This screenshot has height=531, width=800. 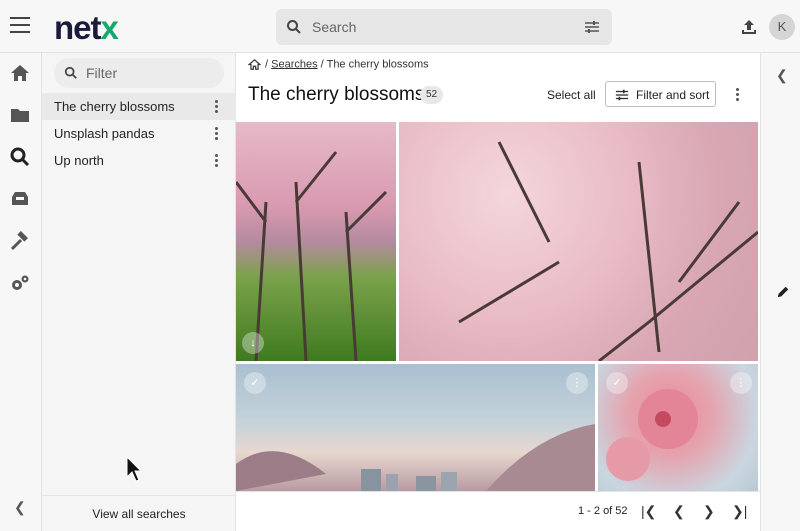 What do you see at coordinates (139, 73) in the screenshot?
I see `filter-field: Filter` at bounding box center [139, 73].